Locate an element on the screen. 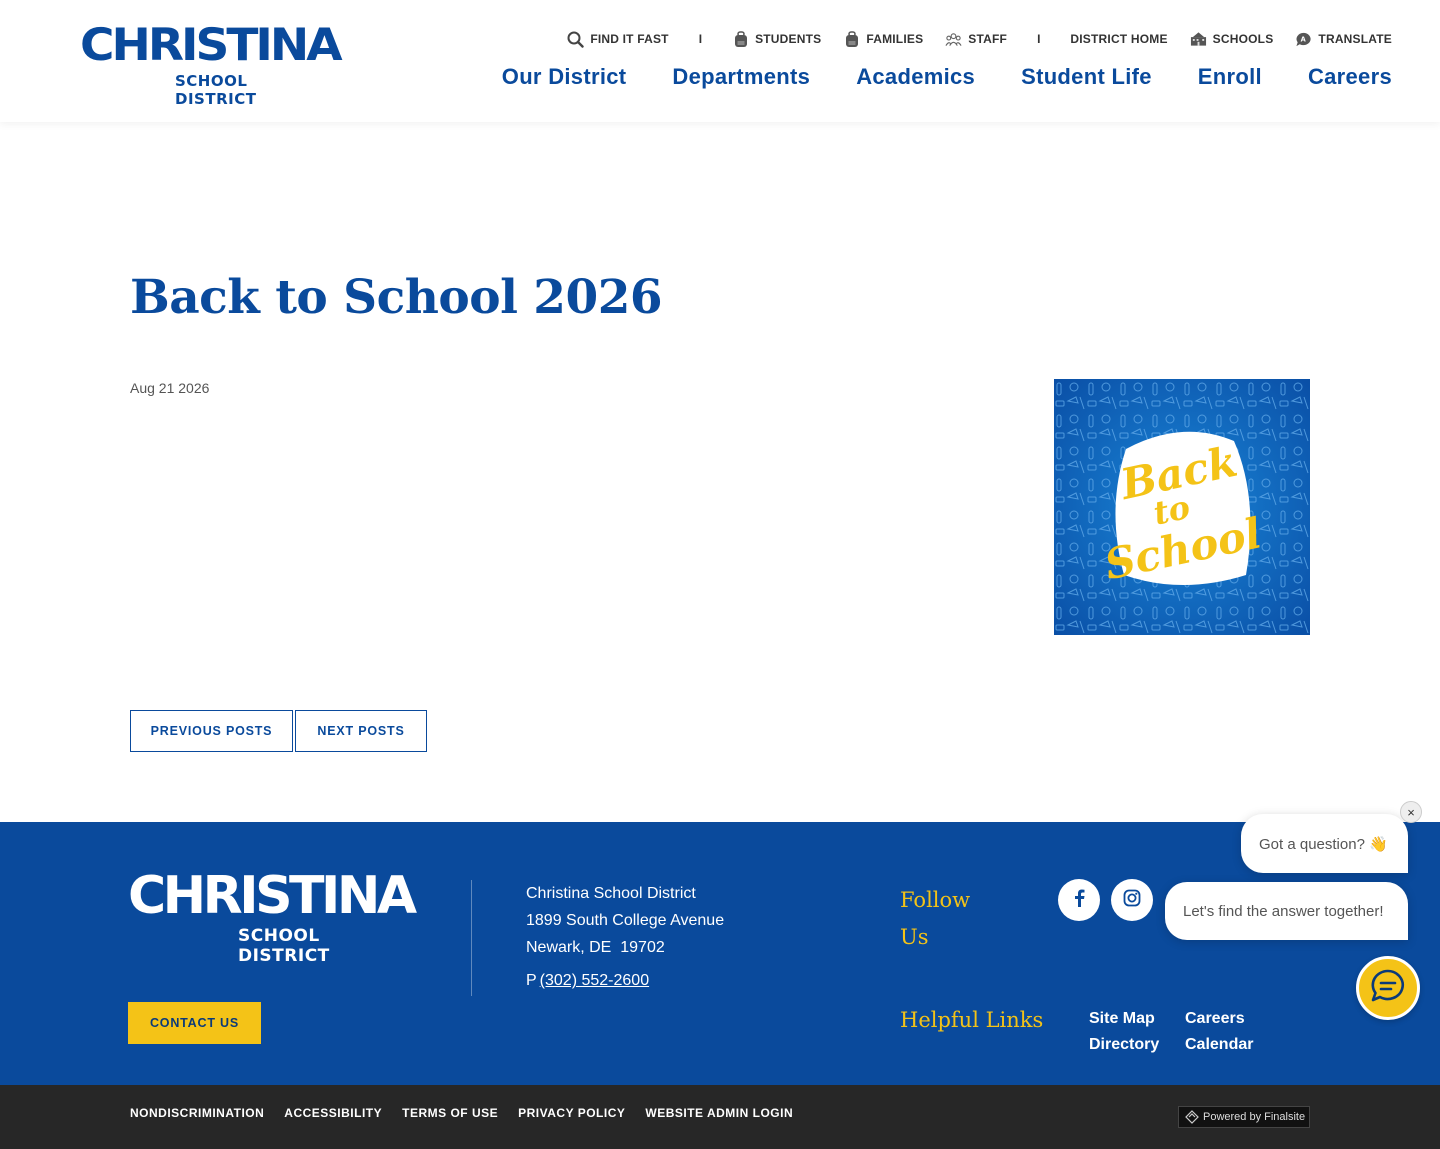  link-nondiscrimination: NONDISCRIMINATION is located at coordinates (197, 1113).